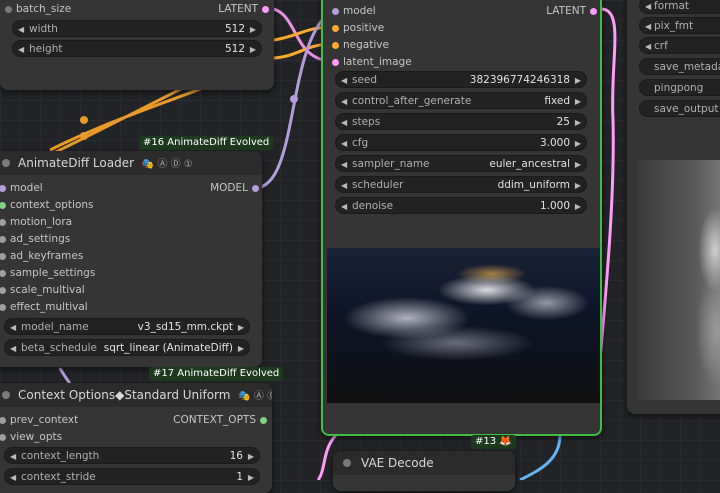 The height and width of the screenshot is (493, 720). I want to click on latent-output-slot: LATENT, so click(213, 9).